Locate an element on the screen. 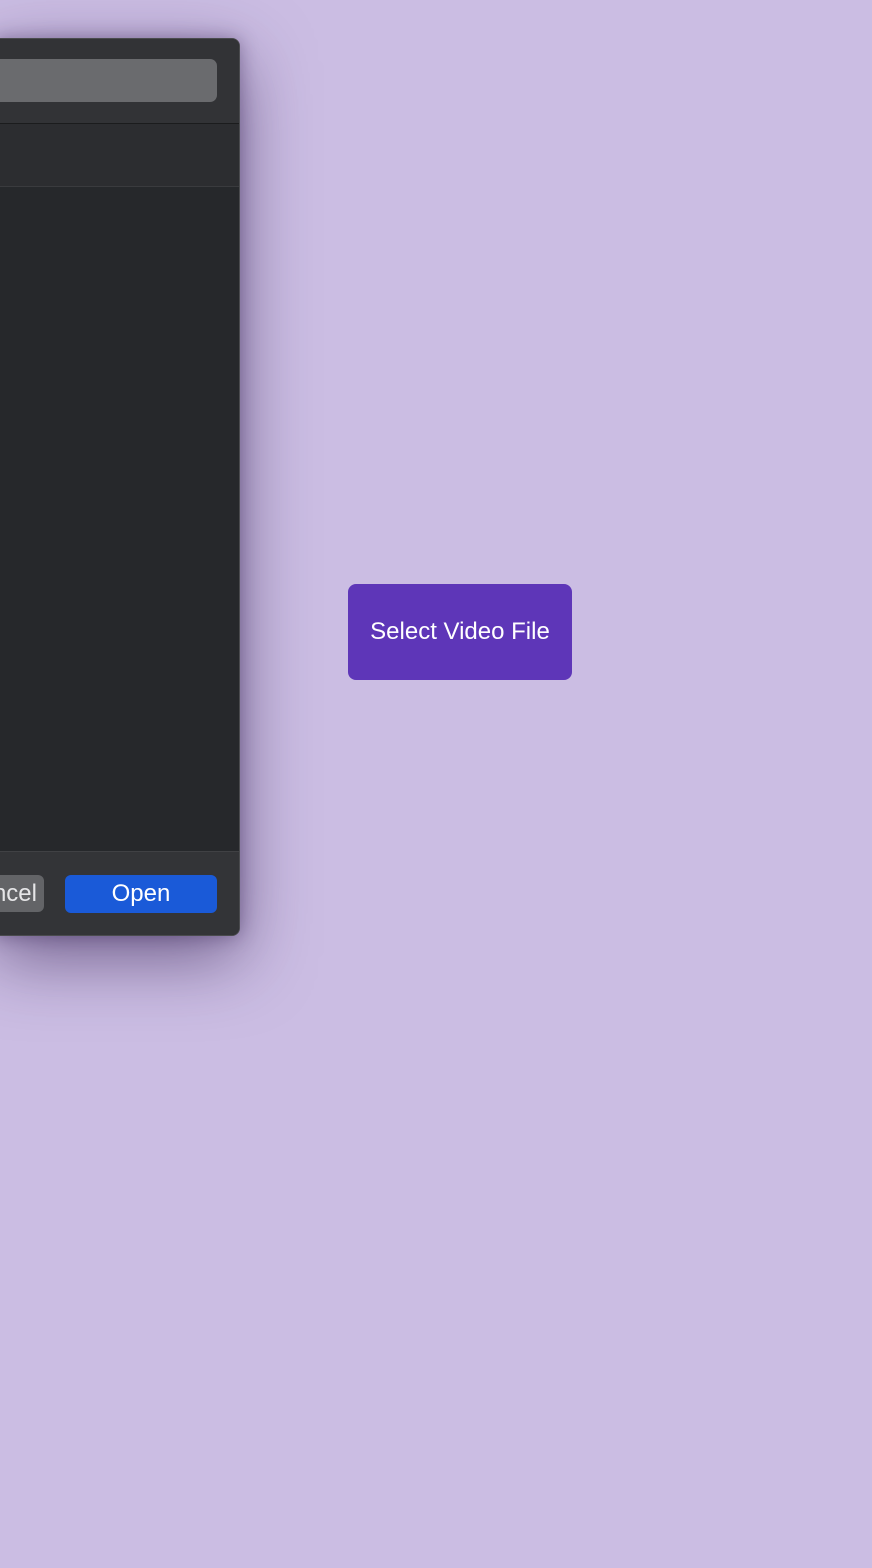  dialog-toolbar is located at coordinates (119, 81).